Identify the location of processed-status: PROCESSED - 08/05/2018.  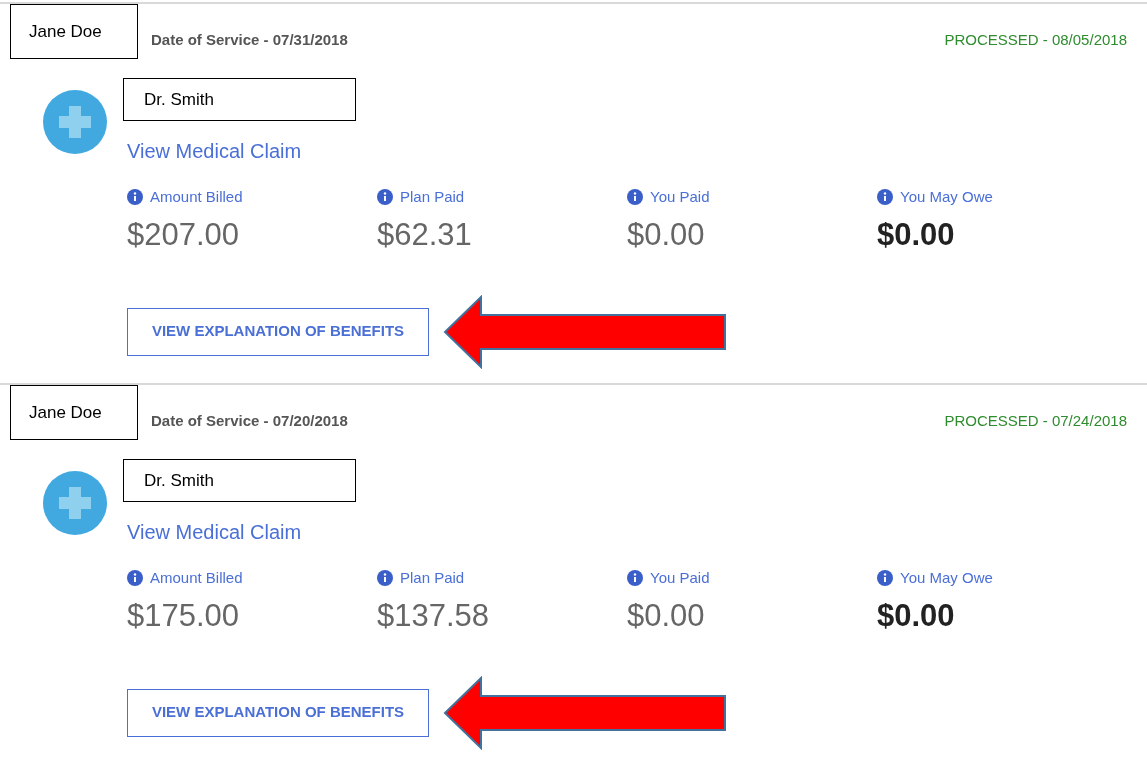
(1035, 40).